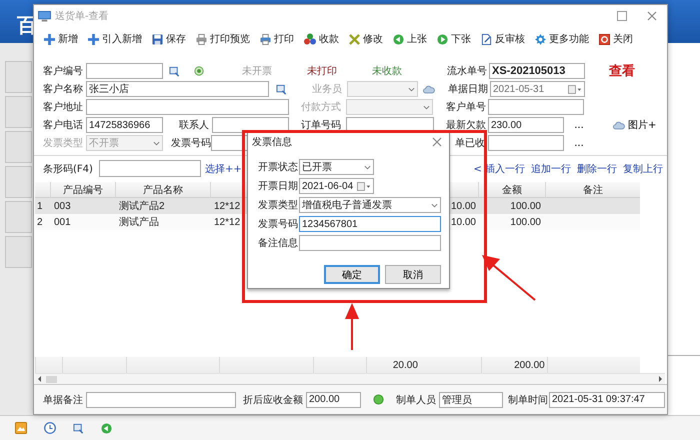  What do you see at coordinates (63, 71) in the screenshot?
I see `field-label: 客户编号` at bounding box center [63, 71].